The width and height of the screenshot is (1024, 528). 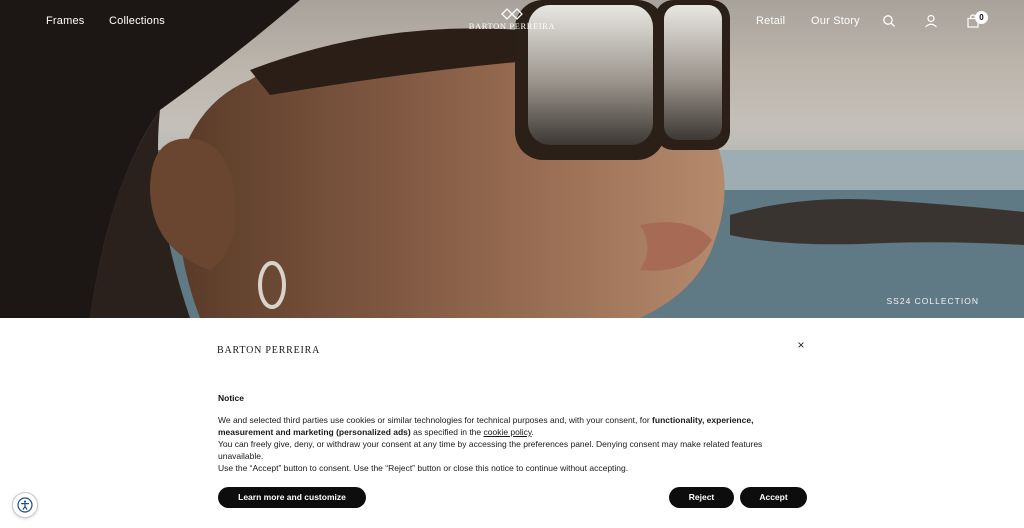 What do you see at coordinates (231, 398) in the screenshot?
I see `notice-title: Notice` at bounding box center [231, 398].